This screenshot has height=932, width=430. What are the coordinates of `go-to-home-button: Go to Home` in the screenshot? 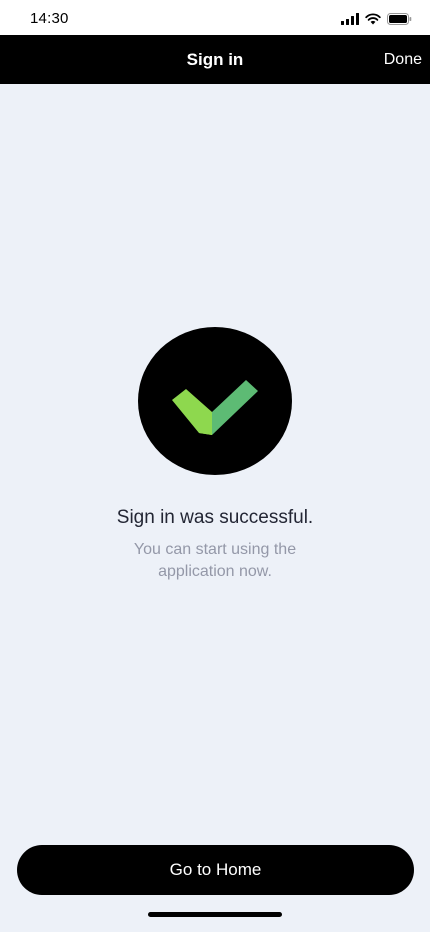 It's located at (215, 870).